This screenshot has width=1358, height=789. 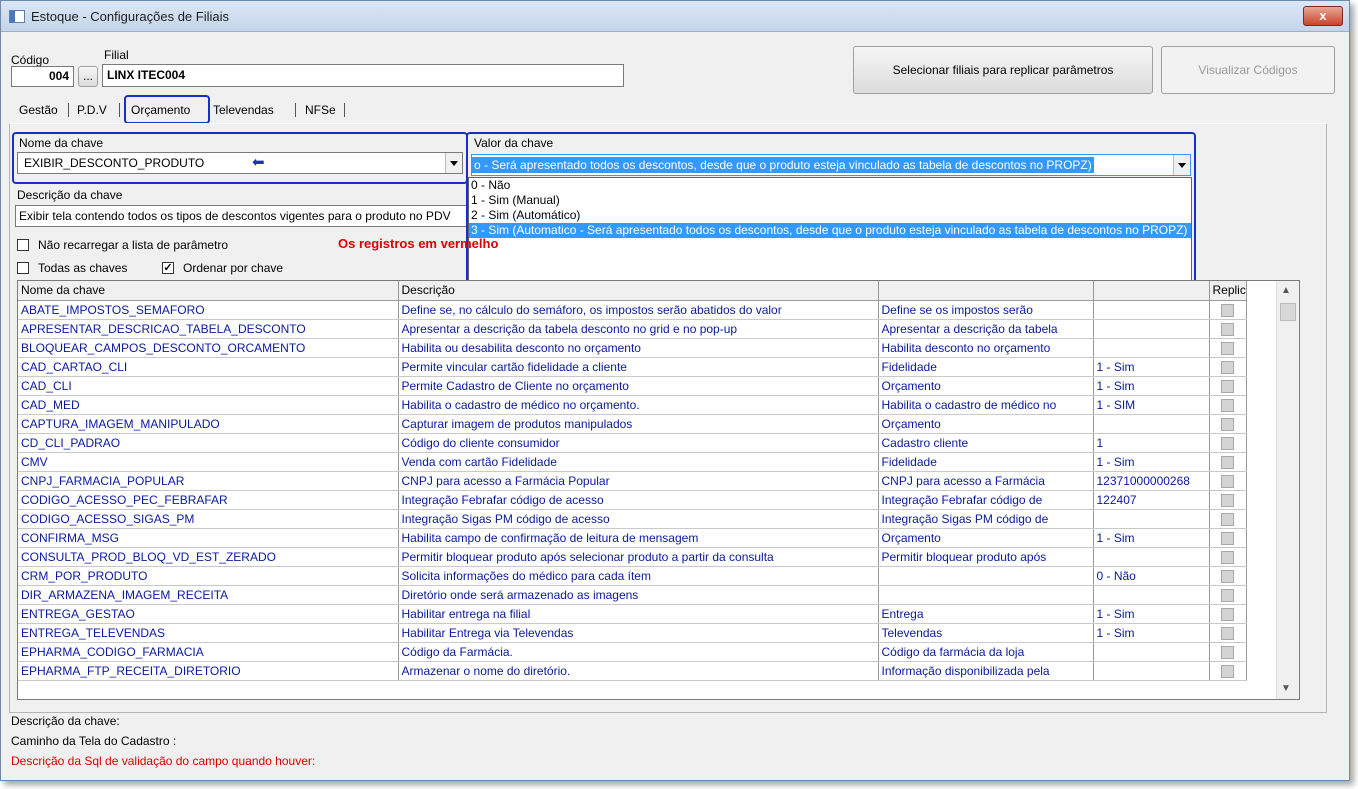 What do you see at coordinates (638, 671) in the screenshot?
I see `cell-description: Armazenar o nome do diretório.` at bounding box center [638, 671].